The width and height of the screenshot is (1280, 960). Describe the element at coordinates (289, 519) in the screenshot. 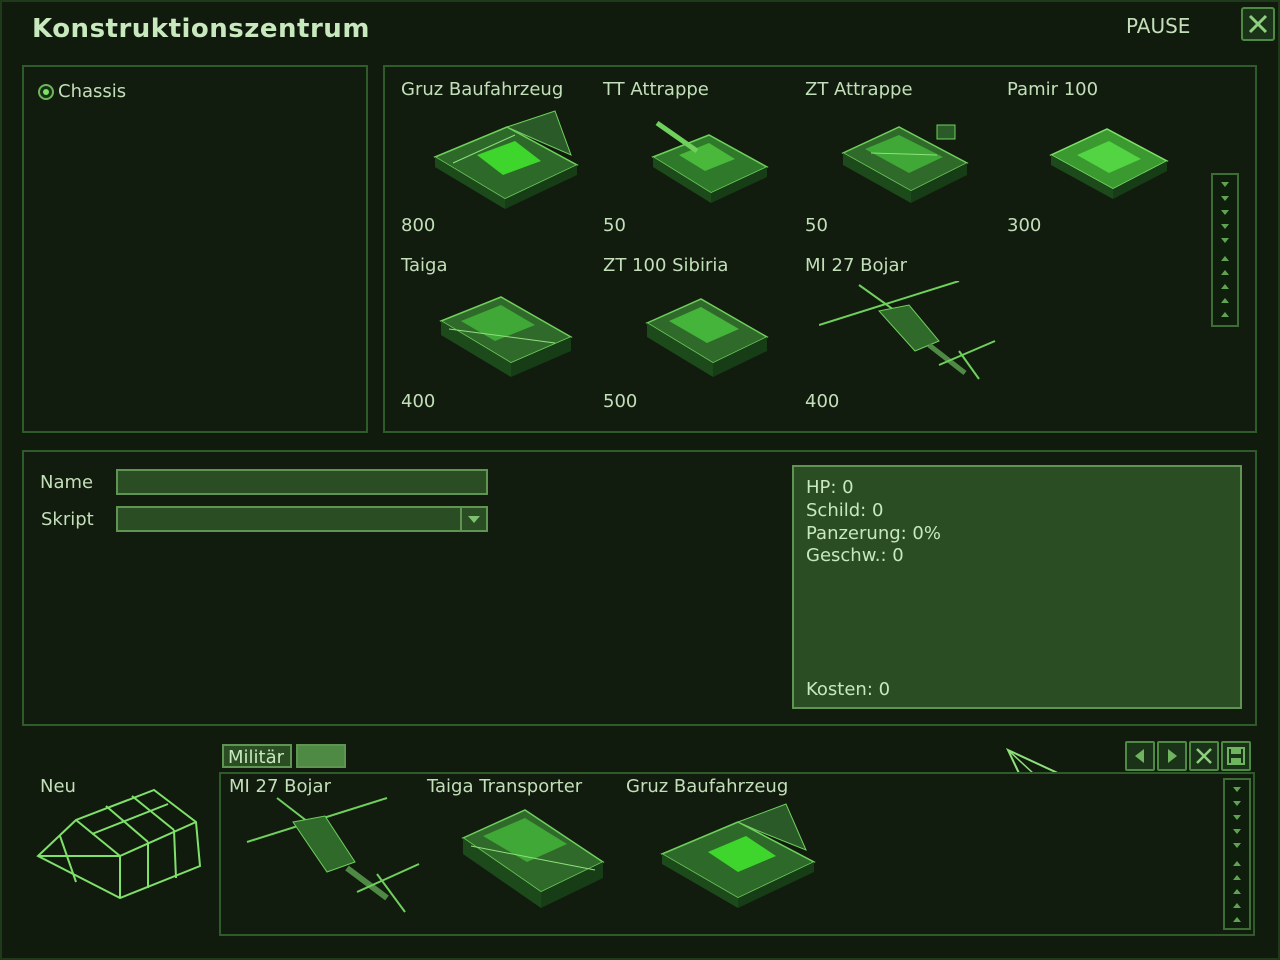

I see `script-select` at that location.